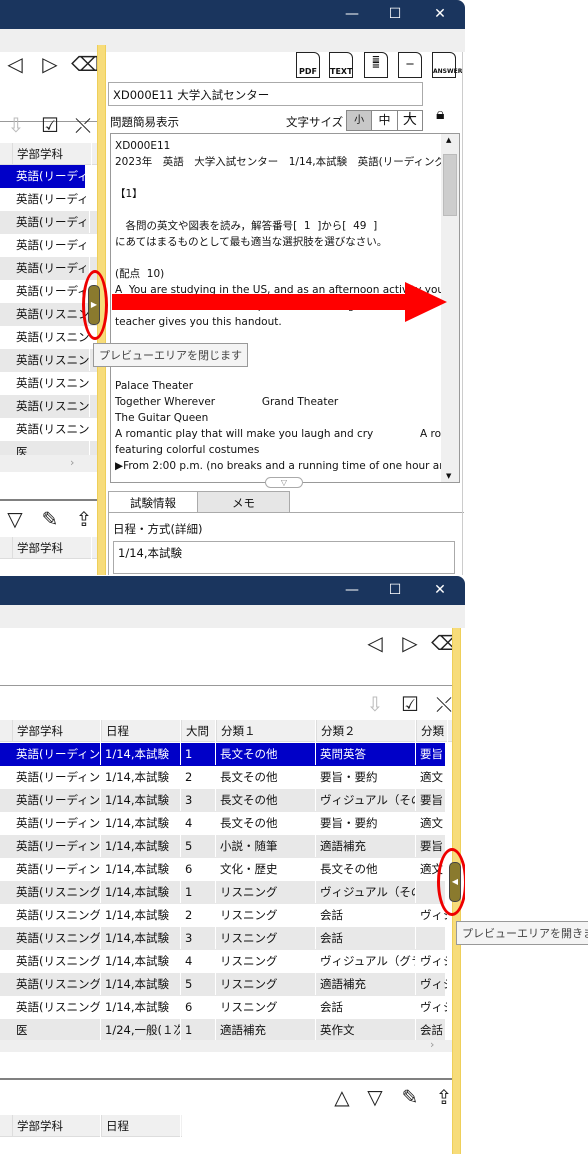 Image resolution: width=588 pixels, height=1154 pixels. I want to click on font-size-large-button: 大, so click(409, 120).